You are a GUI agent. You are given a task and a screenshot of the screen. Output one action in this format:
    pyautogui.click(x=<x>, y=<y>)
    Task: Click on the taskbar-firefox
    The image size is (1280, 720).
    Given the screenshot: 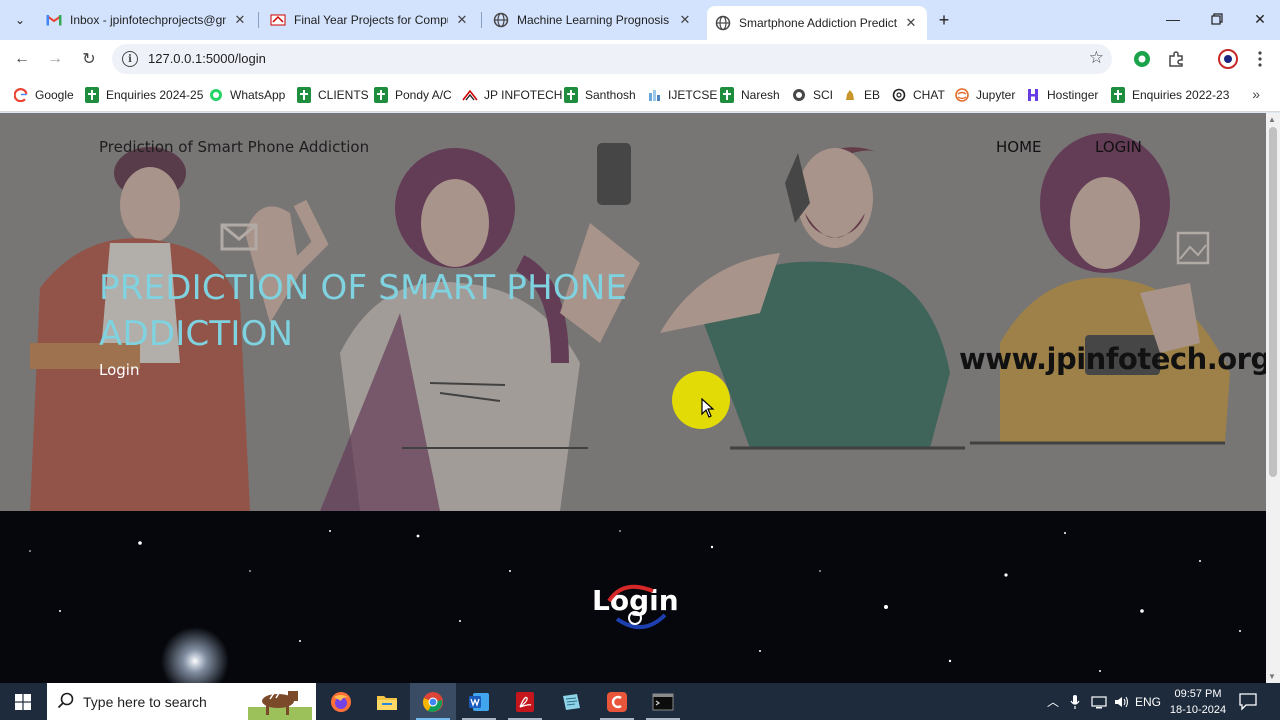 What is the action you would take?
    pyautogui.click(x=341, y=701)
    